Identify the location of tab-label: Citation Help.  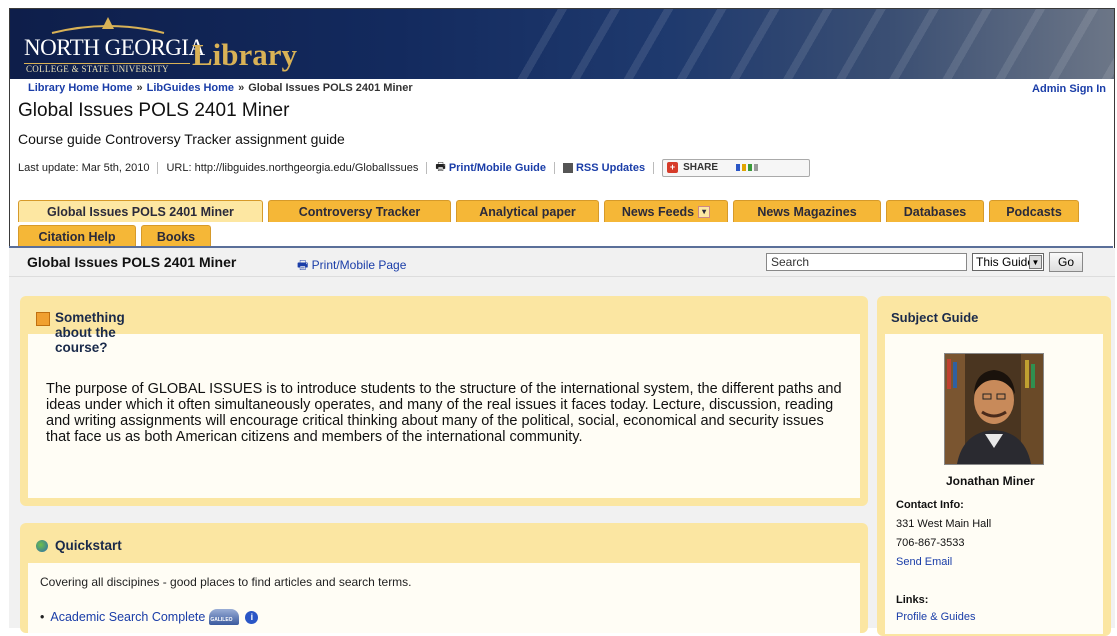
(77, 236).